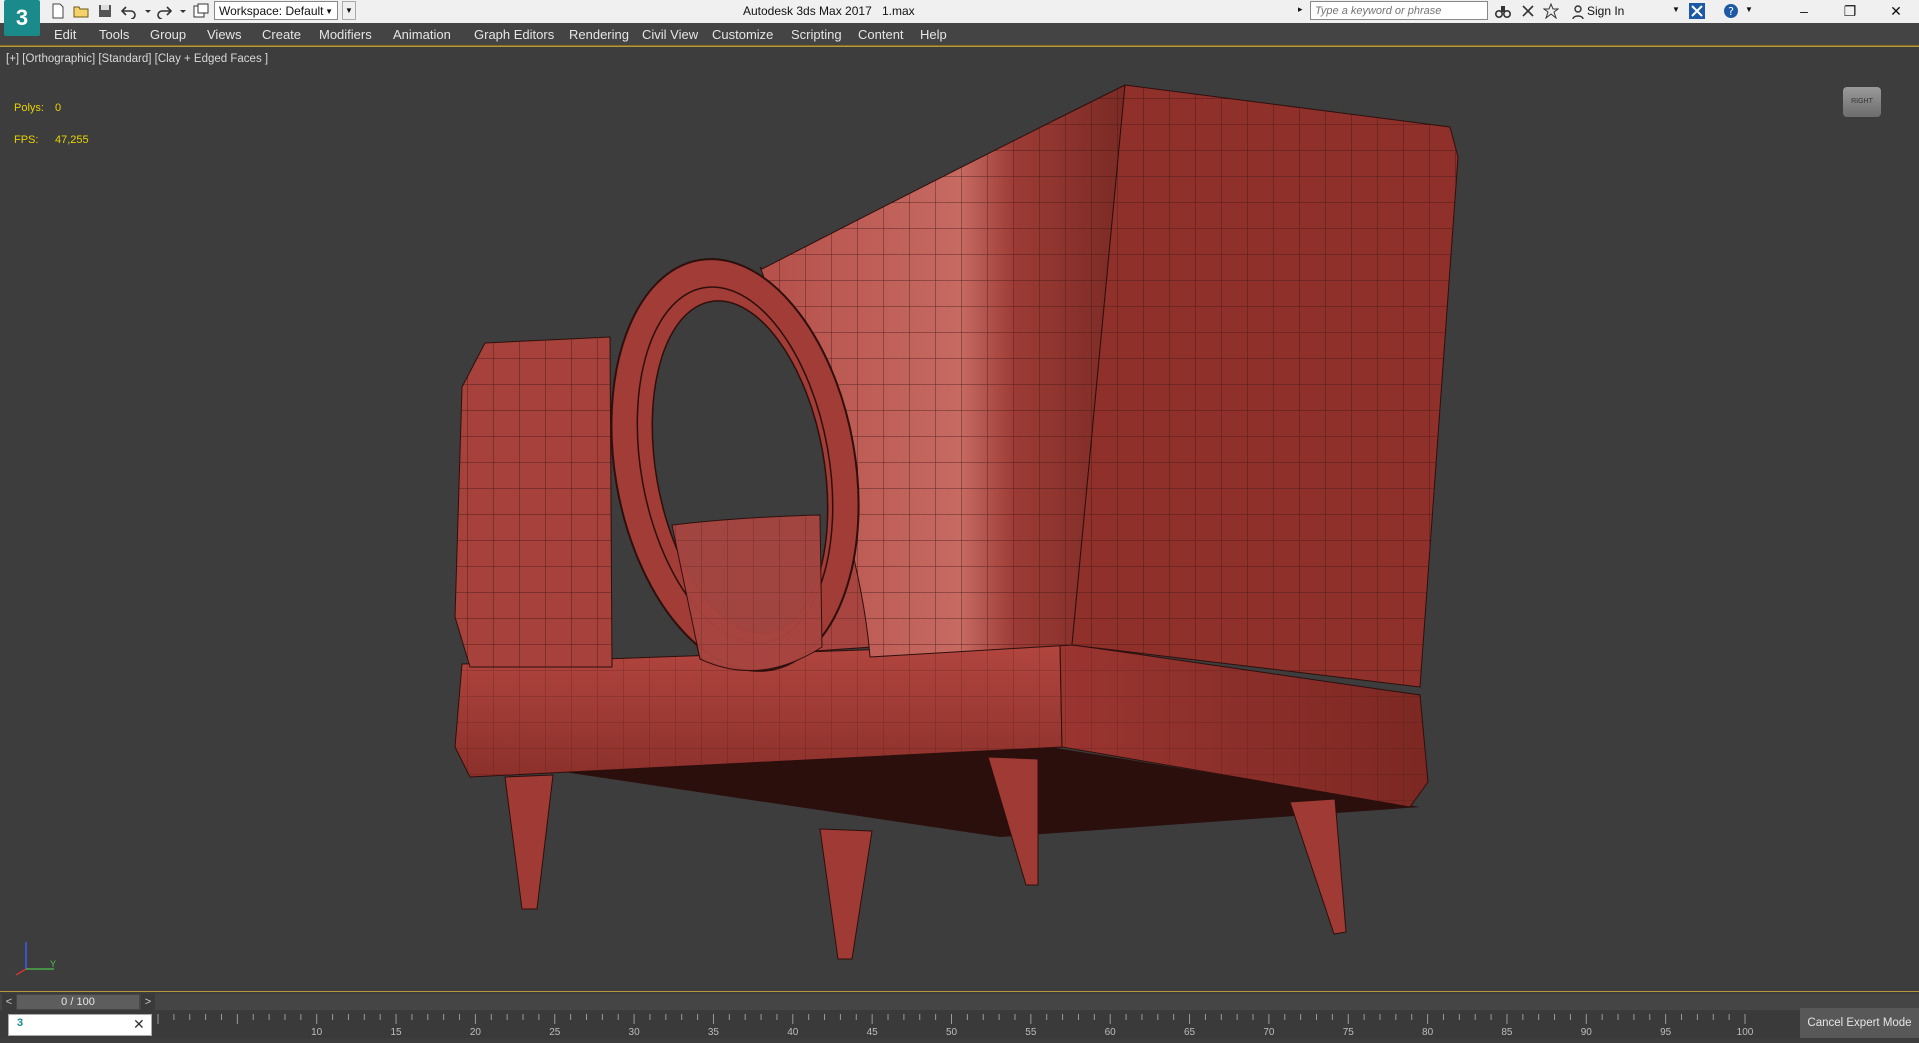  Describe the element at coordinates (81, 11) in the screenshot. I see `open-file-icon` at that location.